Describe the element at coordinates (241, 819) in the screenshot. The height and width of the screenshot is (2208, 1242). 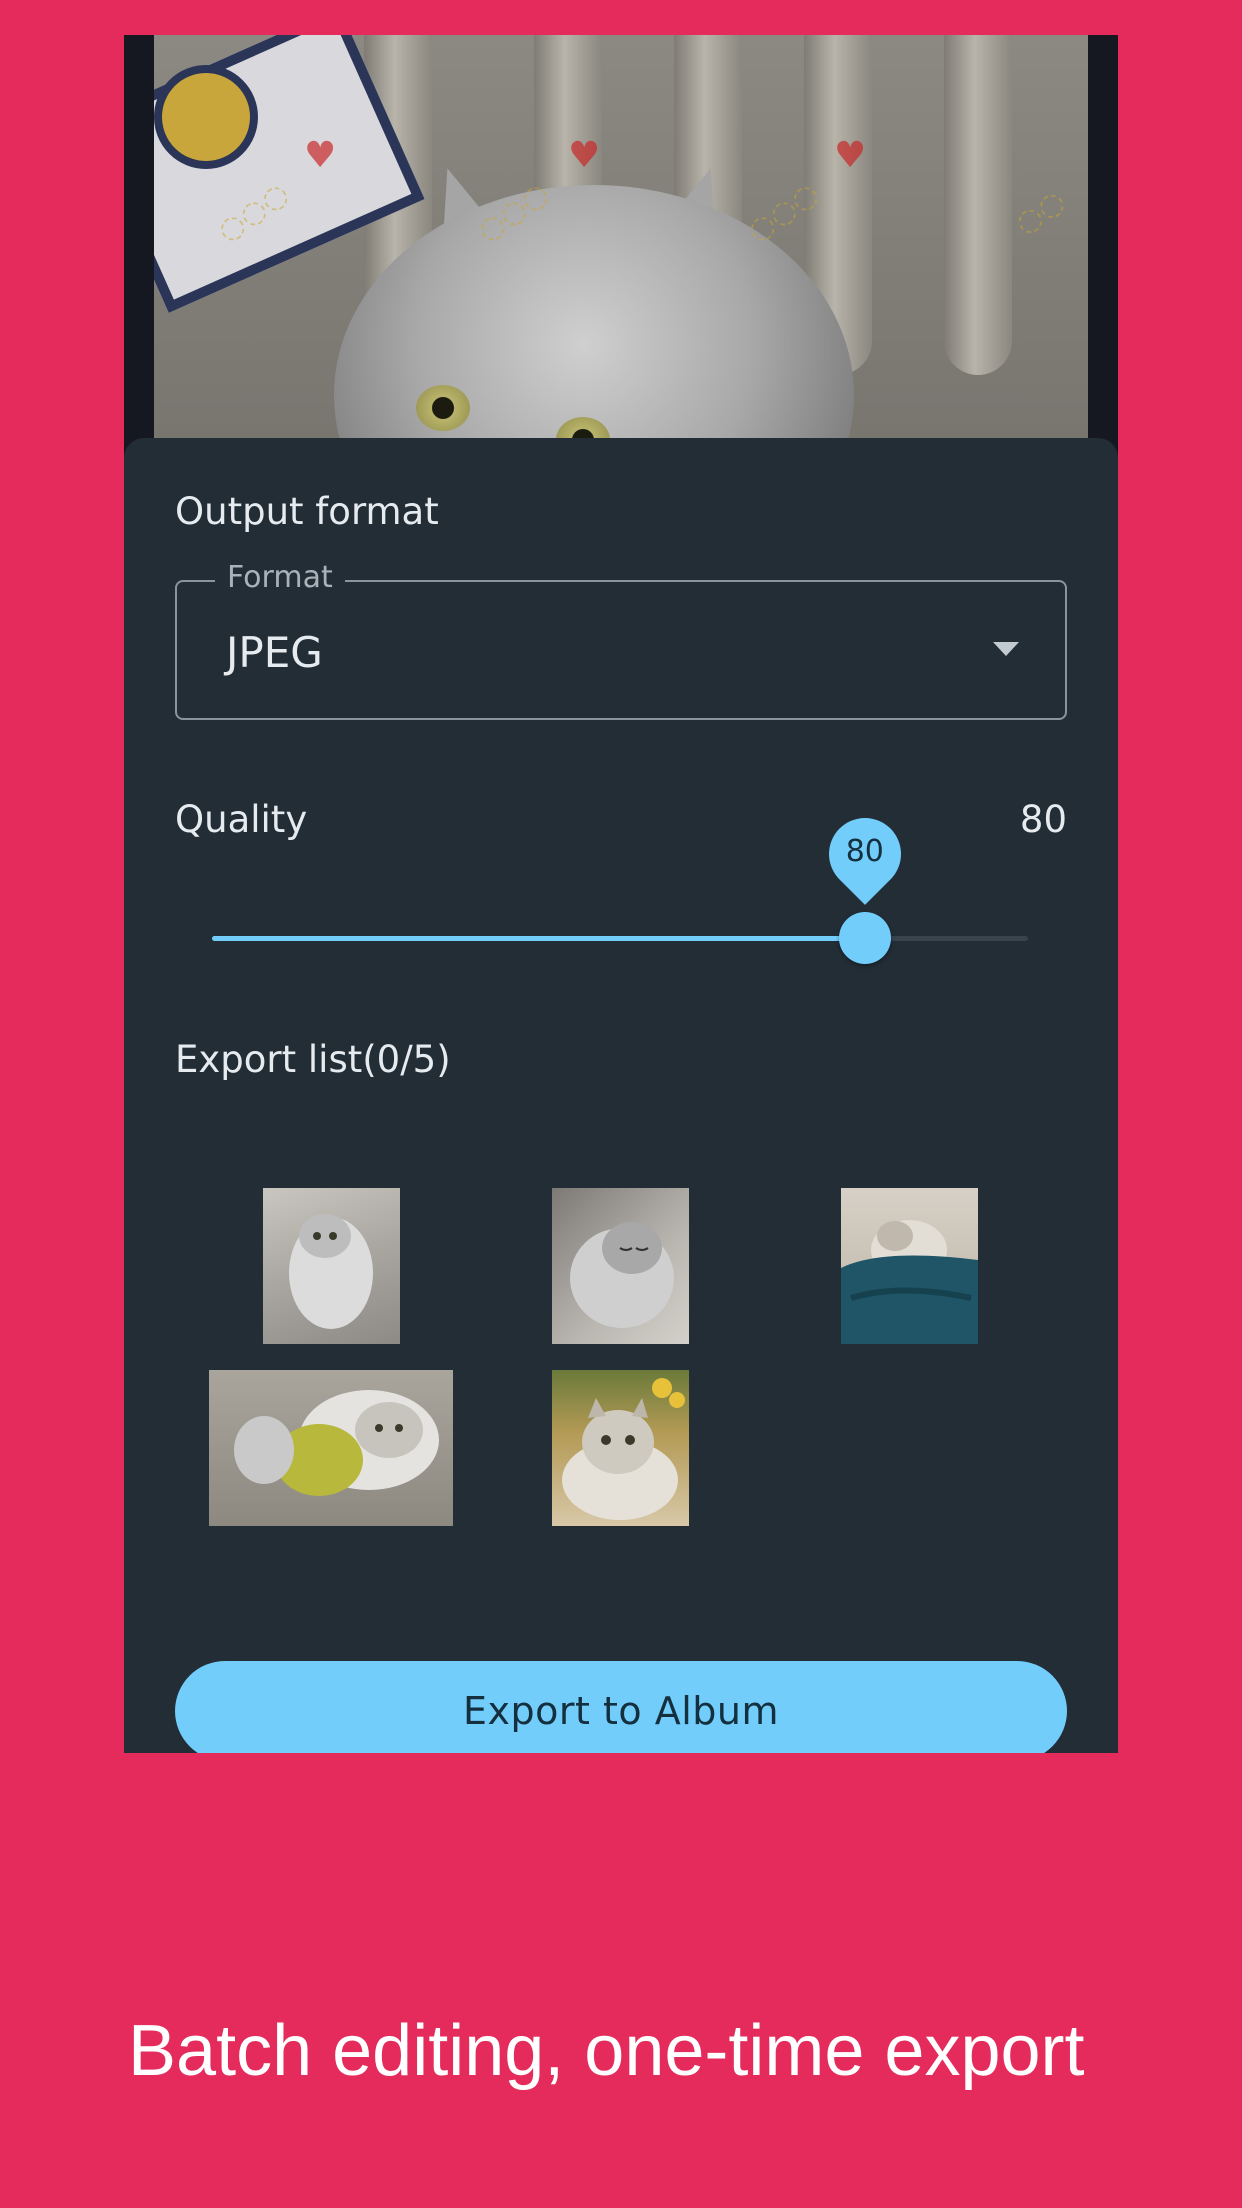
I see `quality-title: Quality` at that location.